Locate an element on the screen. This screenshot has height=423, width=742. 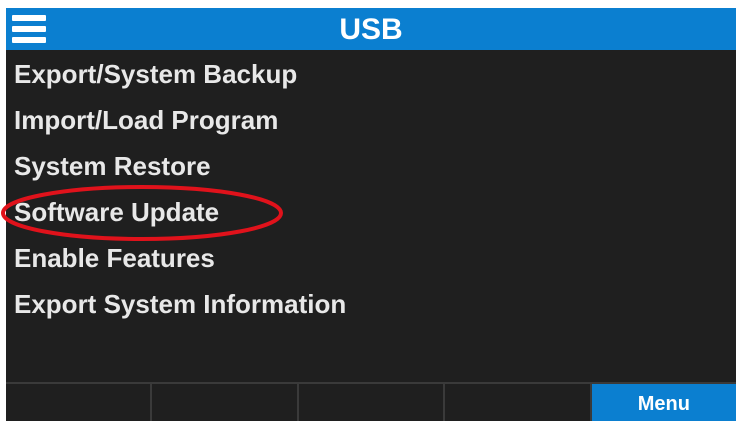
softkey-bar: Menu is located at coordinates (371, 401).